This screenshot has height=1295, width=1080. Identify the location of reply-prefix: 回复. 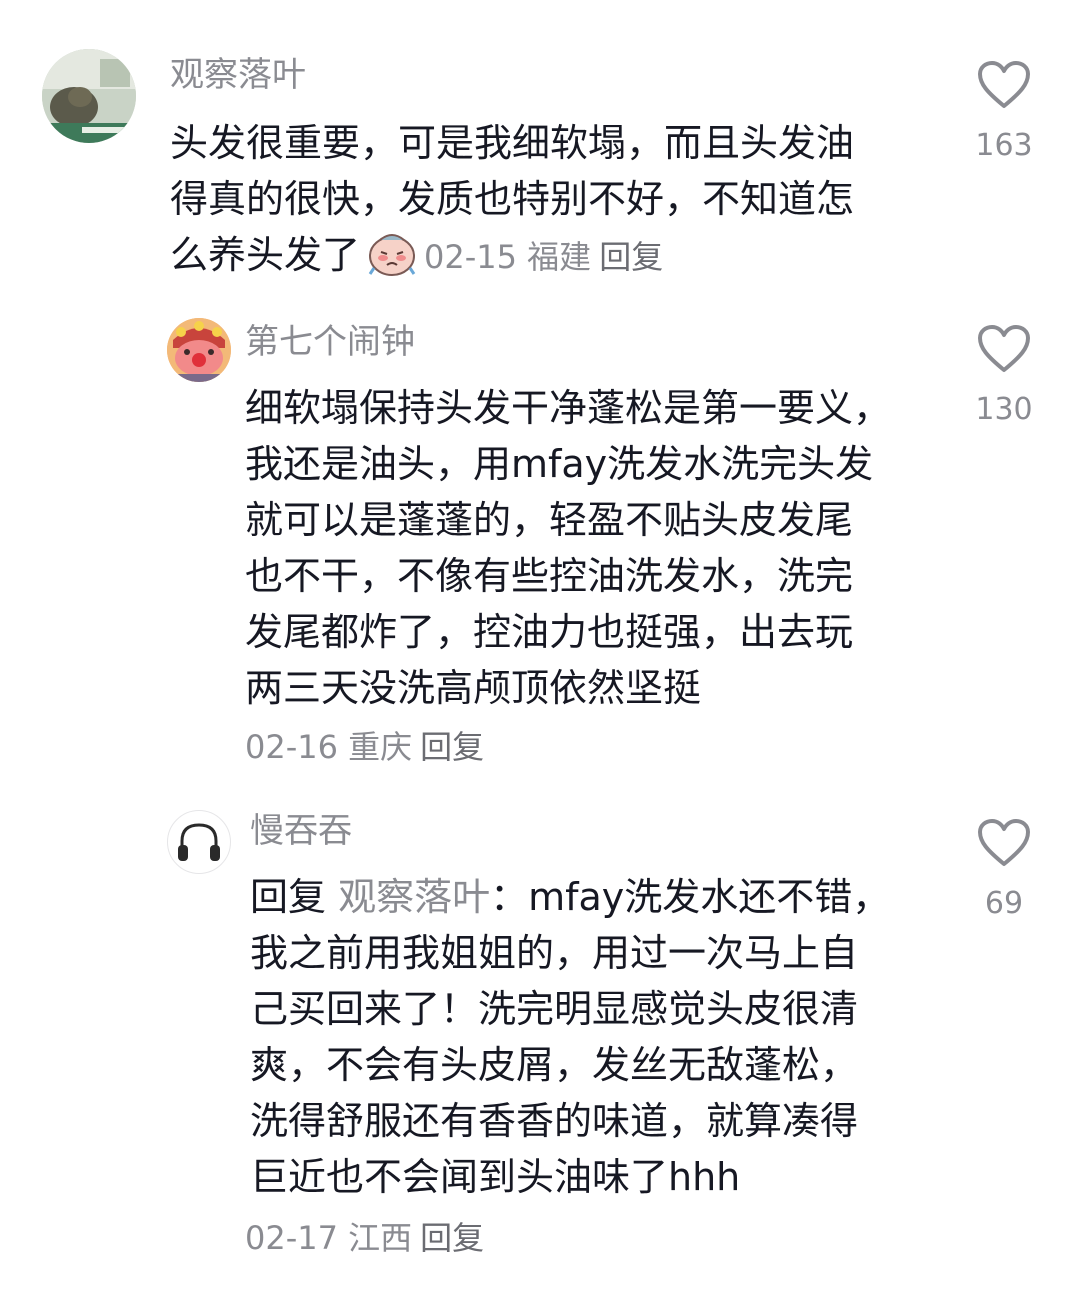
(288, 897).